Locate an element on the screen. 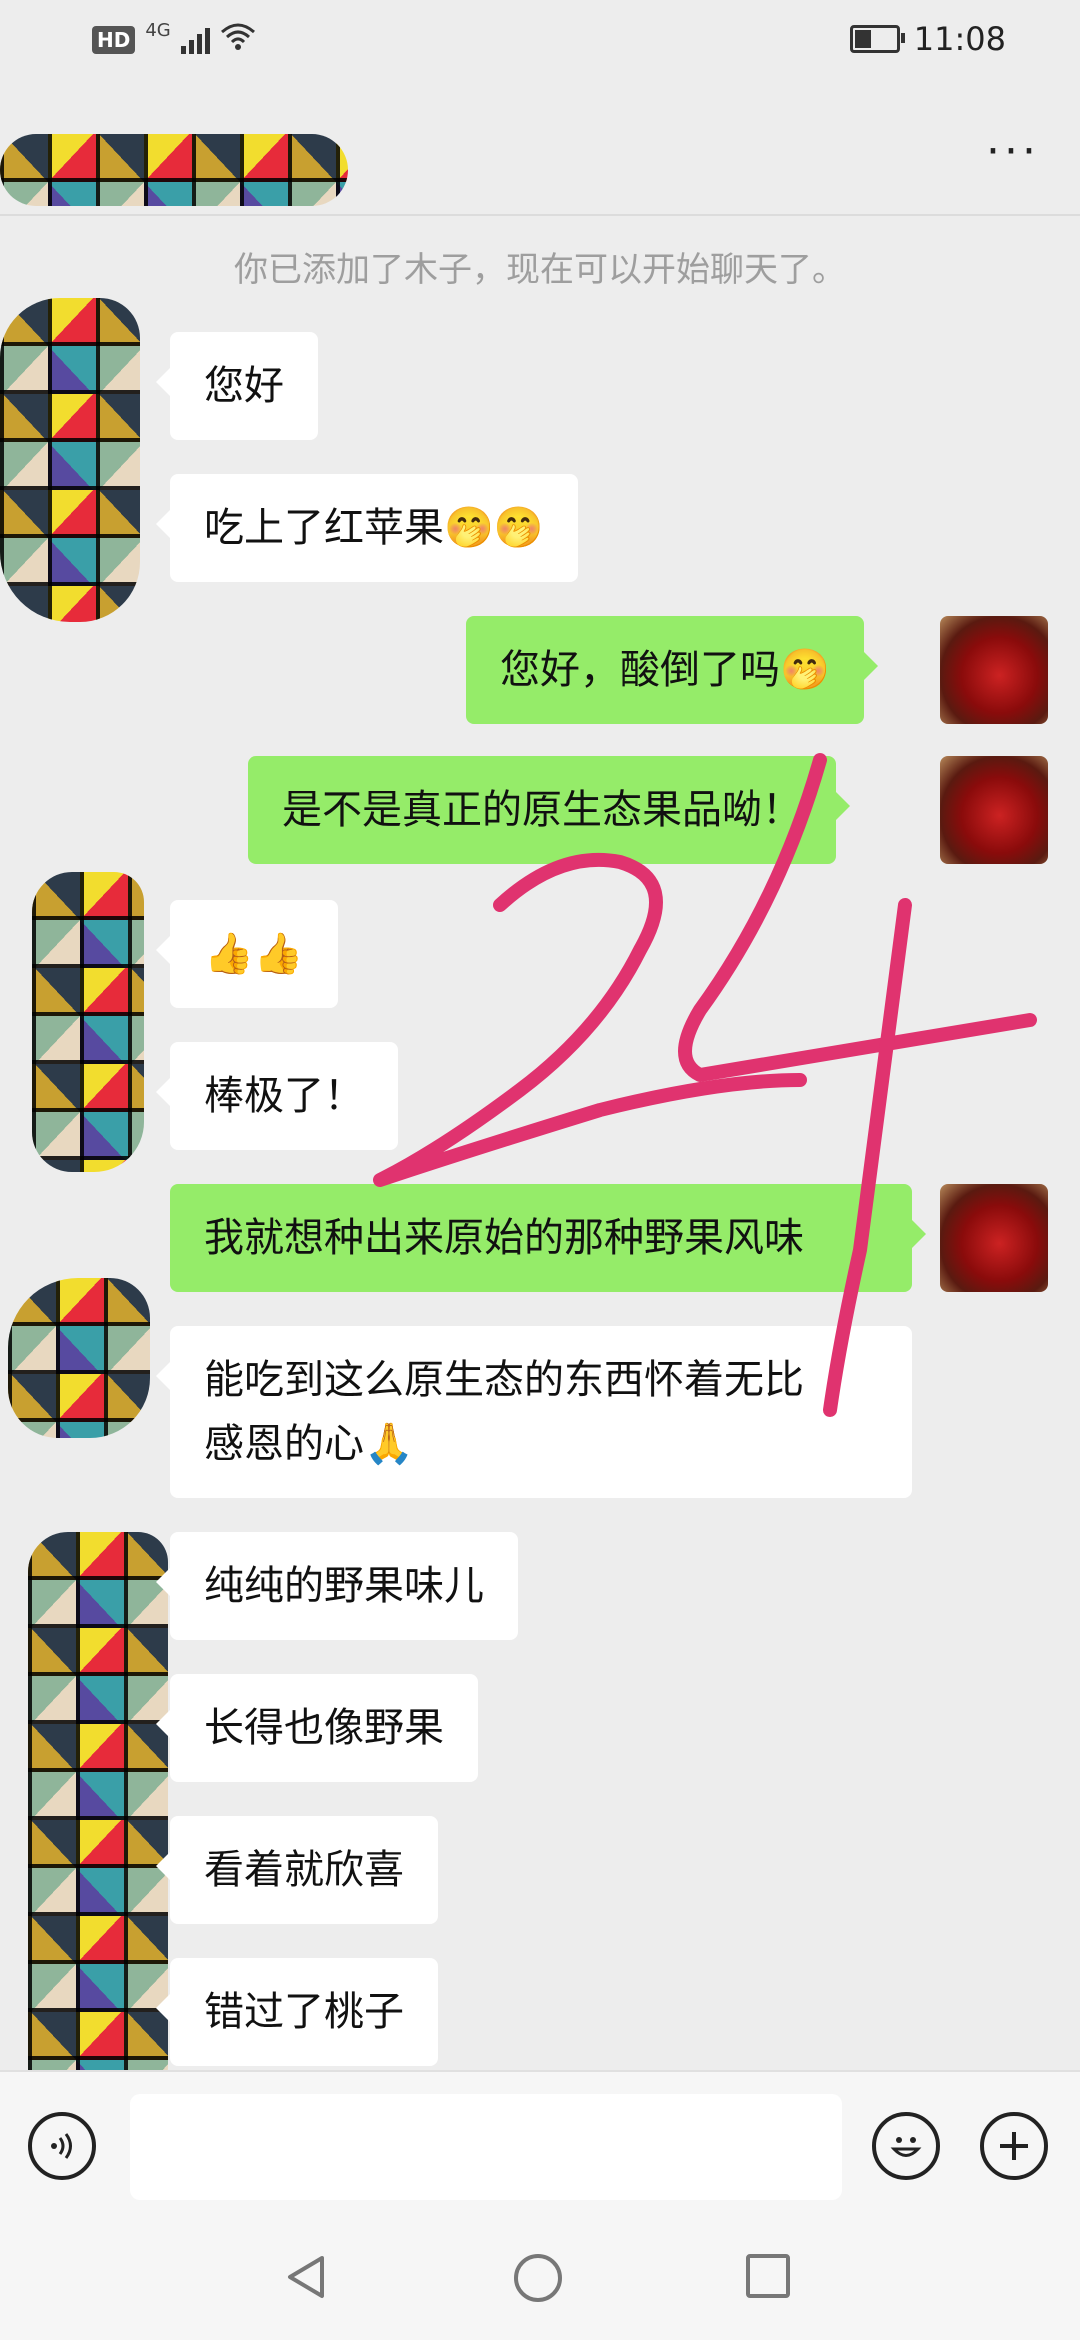 This screenshot has height=2340, width=1080. chat-header: ··· is located at coordinates (540, 150).